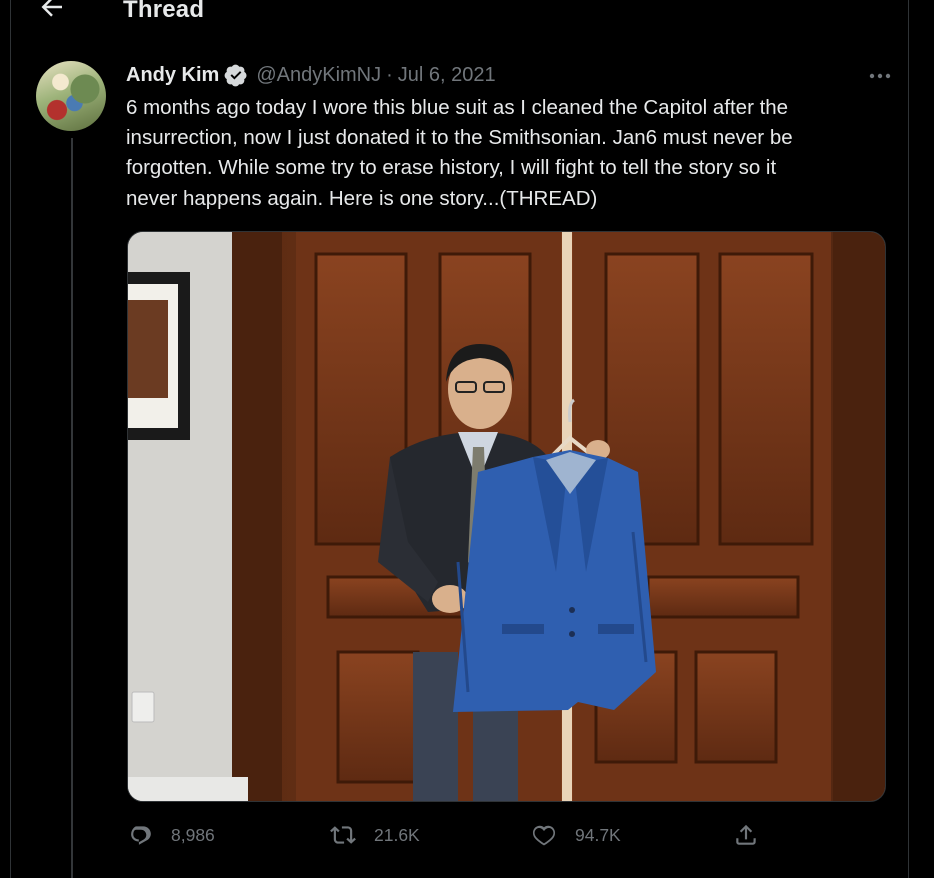 This screenshot has width=934, height=878. I want to click on like-icon, so click(544, 835).